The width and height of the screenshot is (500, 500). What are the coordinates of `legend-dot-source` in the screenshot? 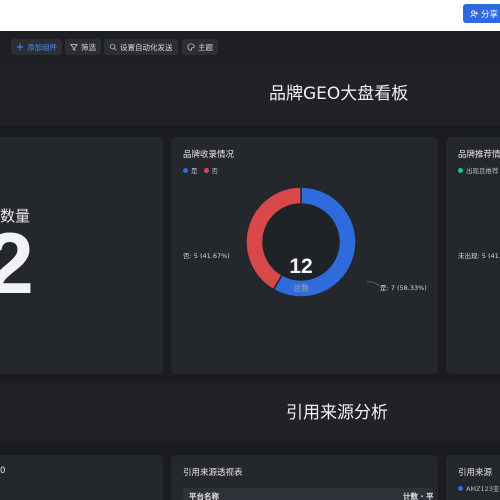 It's located at (460, 488).